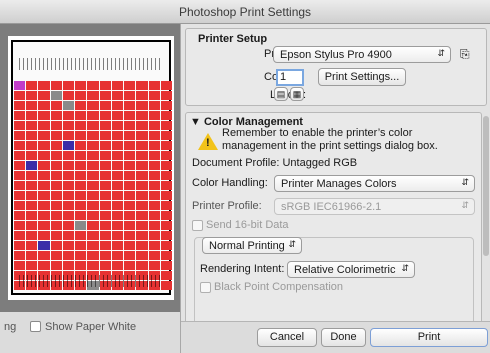 The image size is (490, 353). Describe the element at coordinates (245, 12) in the screenshot. I see `window-title: Photoshop Print Settings` at that location.